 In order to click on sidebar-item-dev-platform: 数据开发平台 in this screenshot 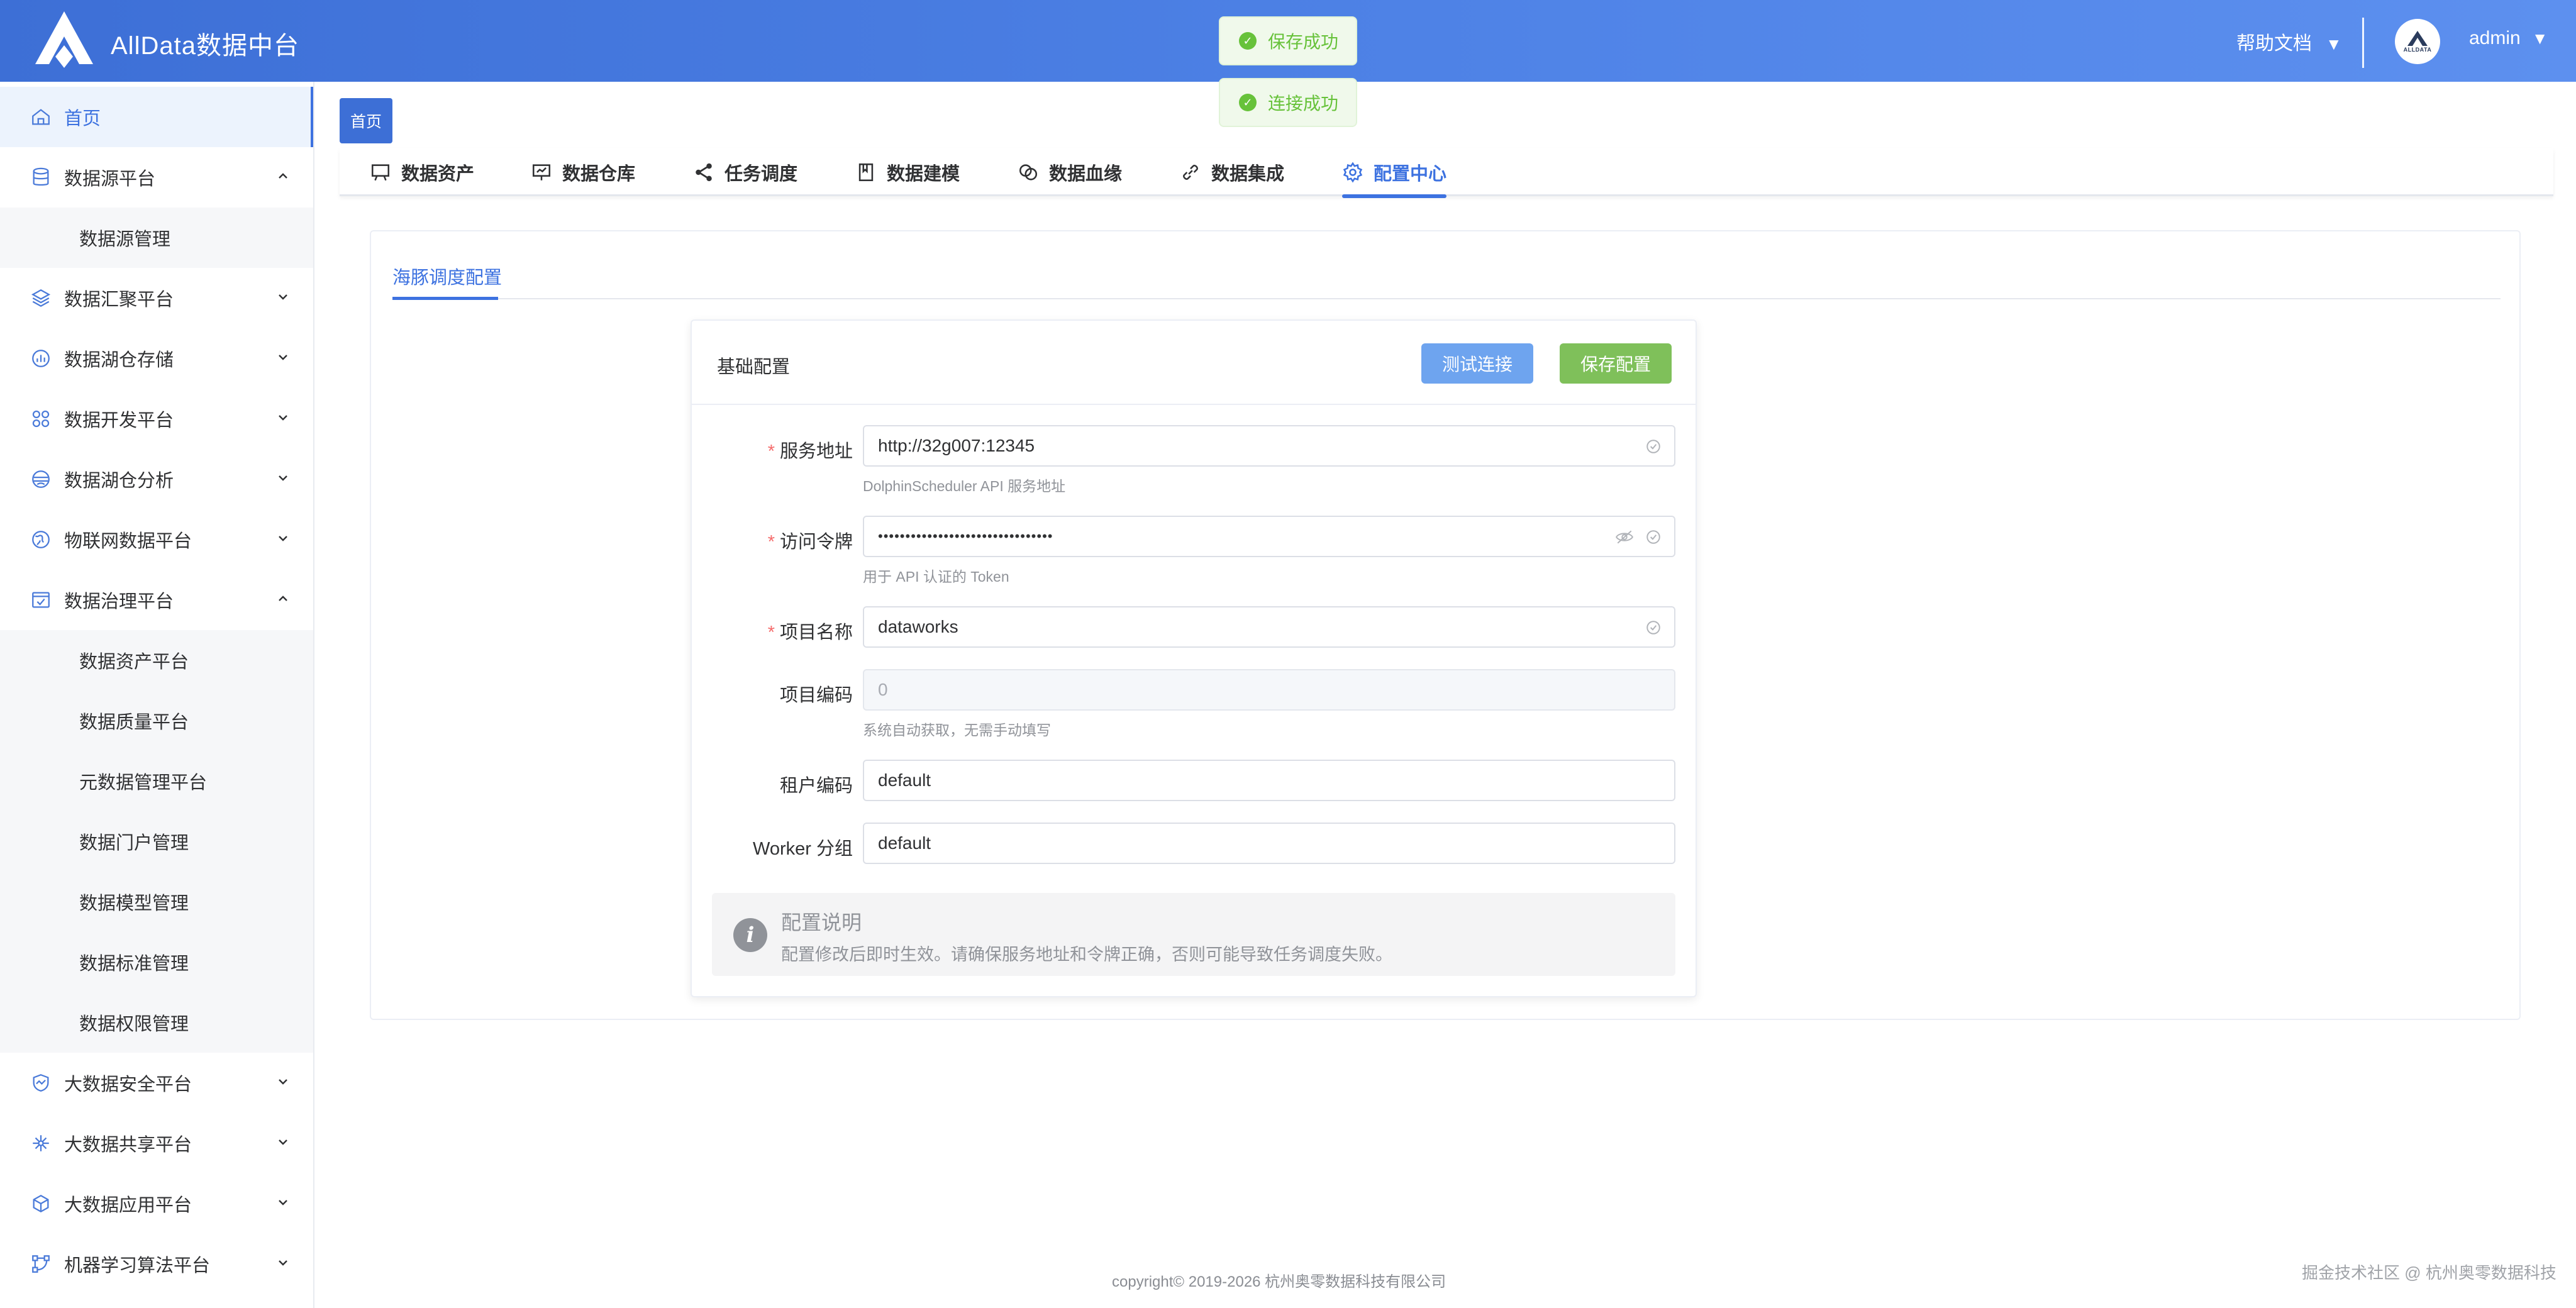, I will do `click(156, 419)`.